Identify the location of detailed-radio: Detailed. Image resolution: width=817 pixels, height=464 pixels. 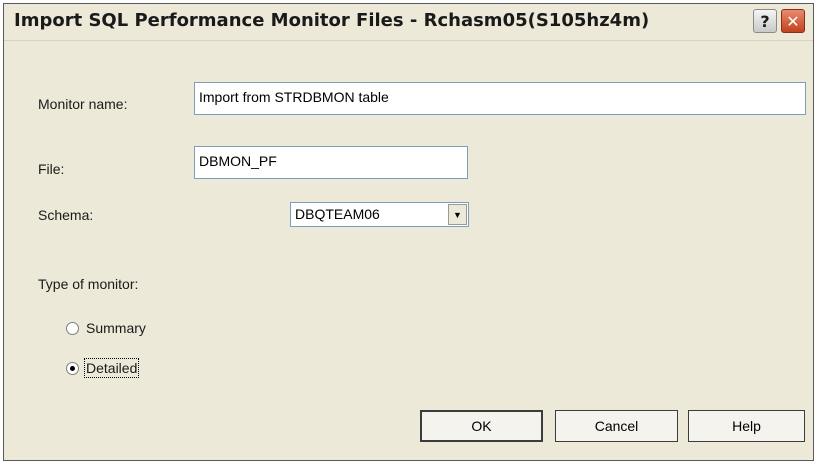
(103, 368).